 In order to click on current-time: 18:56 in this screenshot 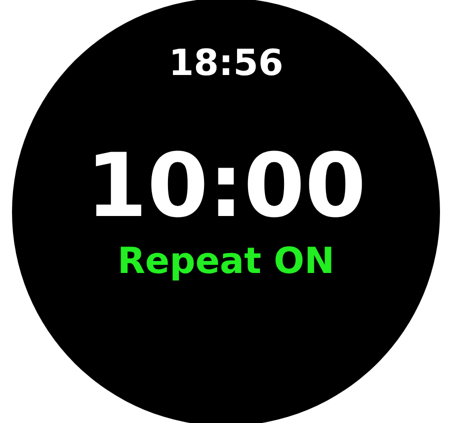, I will do `click(226, 64)`.